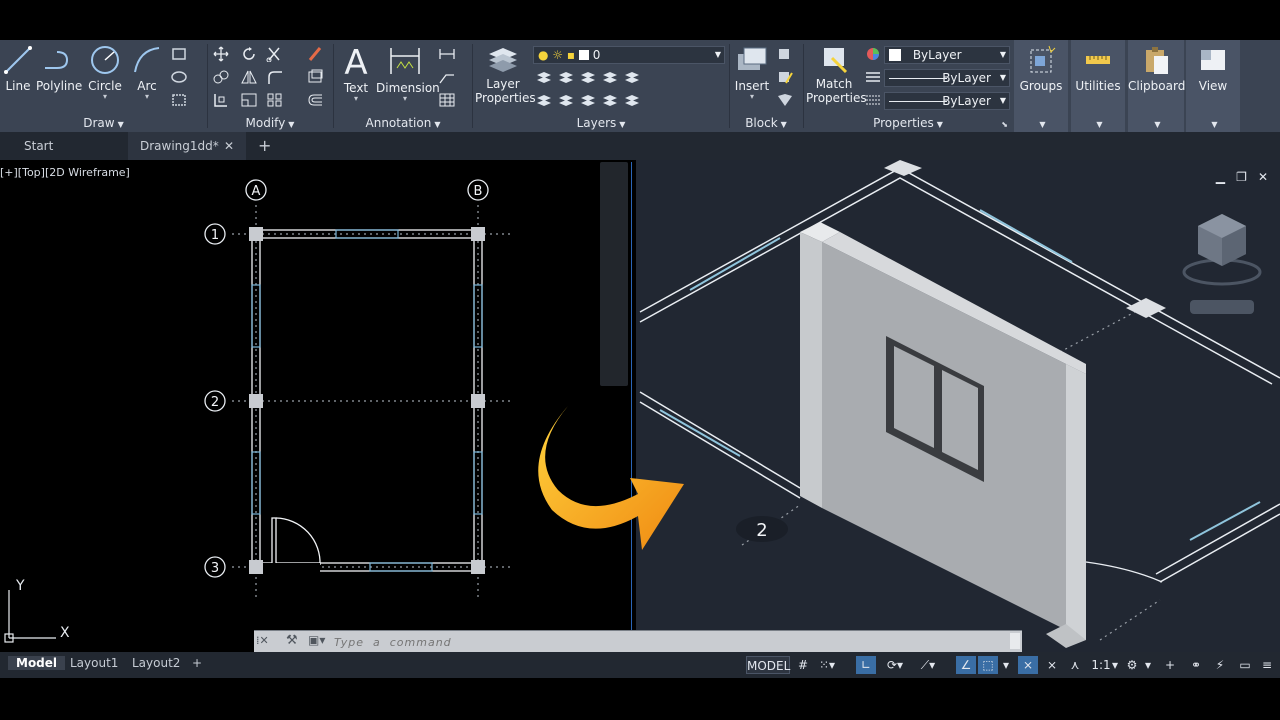 The width and height of the screenshot is (1280, 720). Describe the element at coordinates (447, 100) in the screenshot. I see `table-icon` at that location.